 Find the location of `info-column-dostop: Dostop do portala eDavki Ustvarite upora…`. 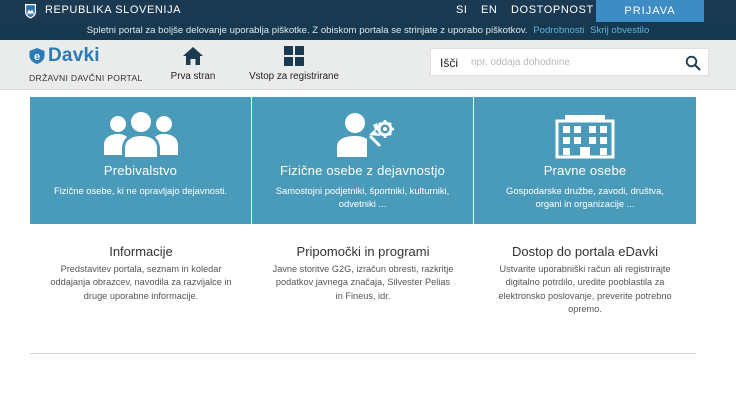

info-column-dostop: Dostop do portala eDavki Ustvarite upora… is located at coordinates (585, 280).